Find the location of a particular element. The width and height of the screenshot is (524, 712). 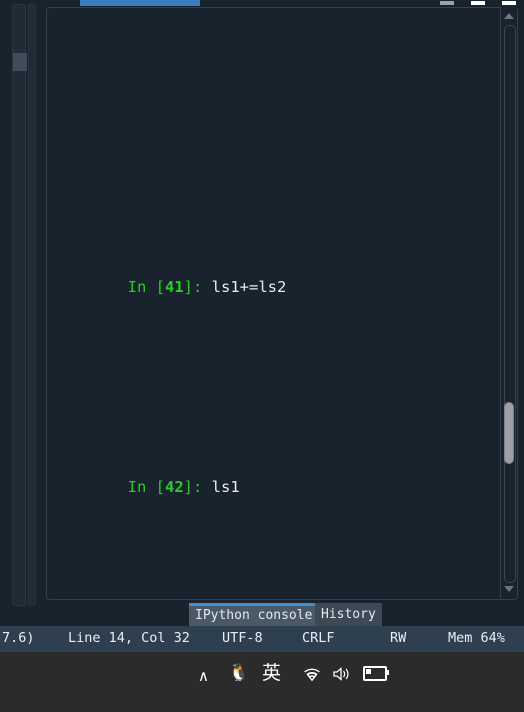

scrollbar-track is located at coordinates (510, 304).